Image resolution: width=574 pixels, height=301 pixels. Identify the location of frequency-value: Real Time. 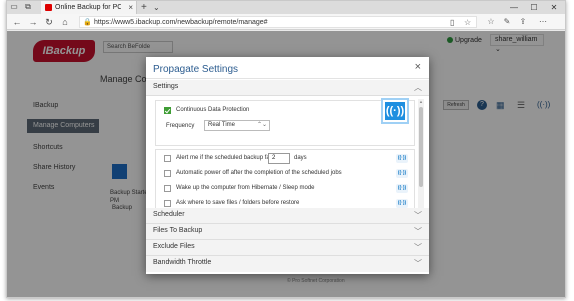
(222, 125).